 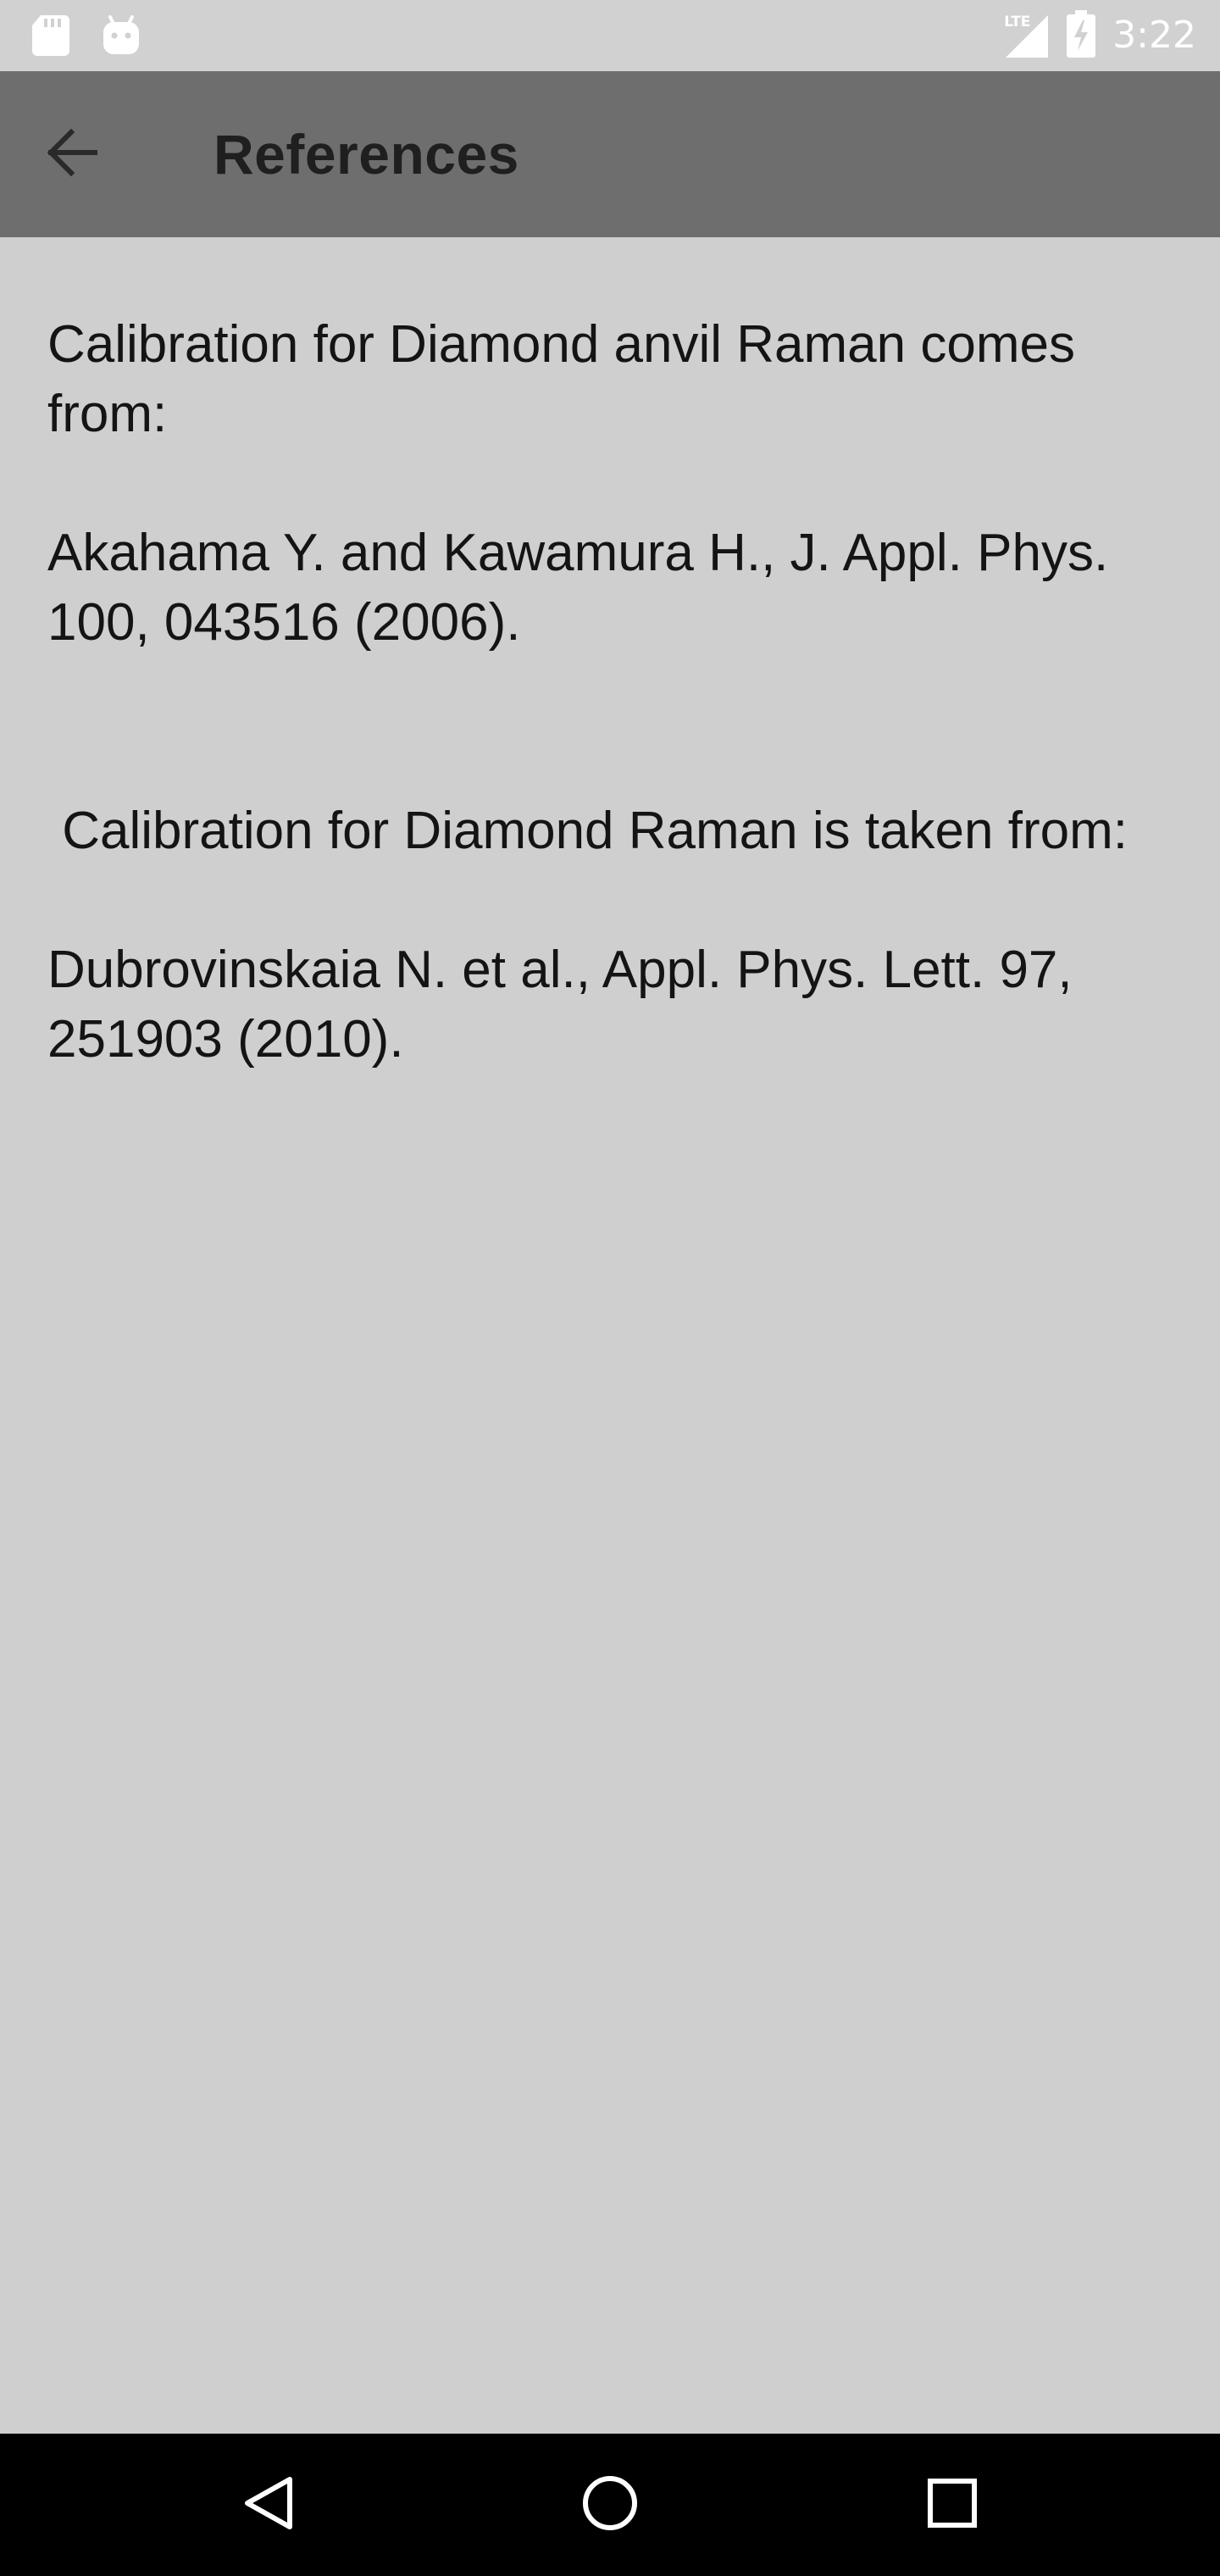 I want to click on back-button, so click(x=73, y=154).